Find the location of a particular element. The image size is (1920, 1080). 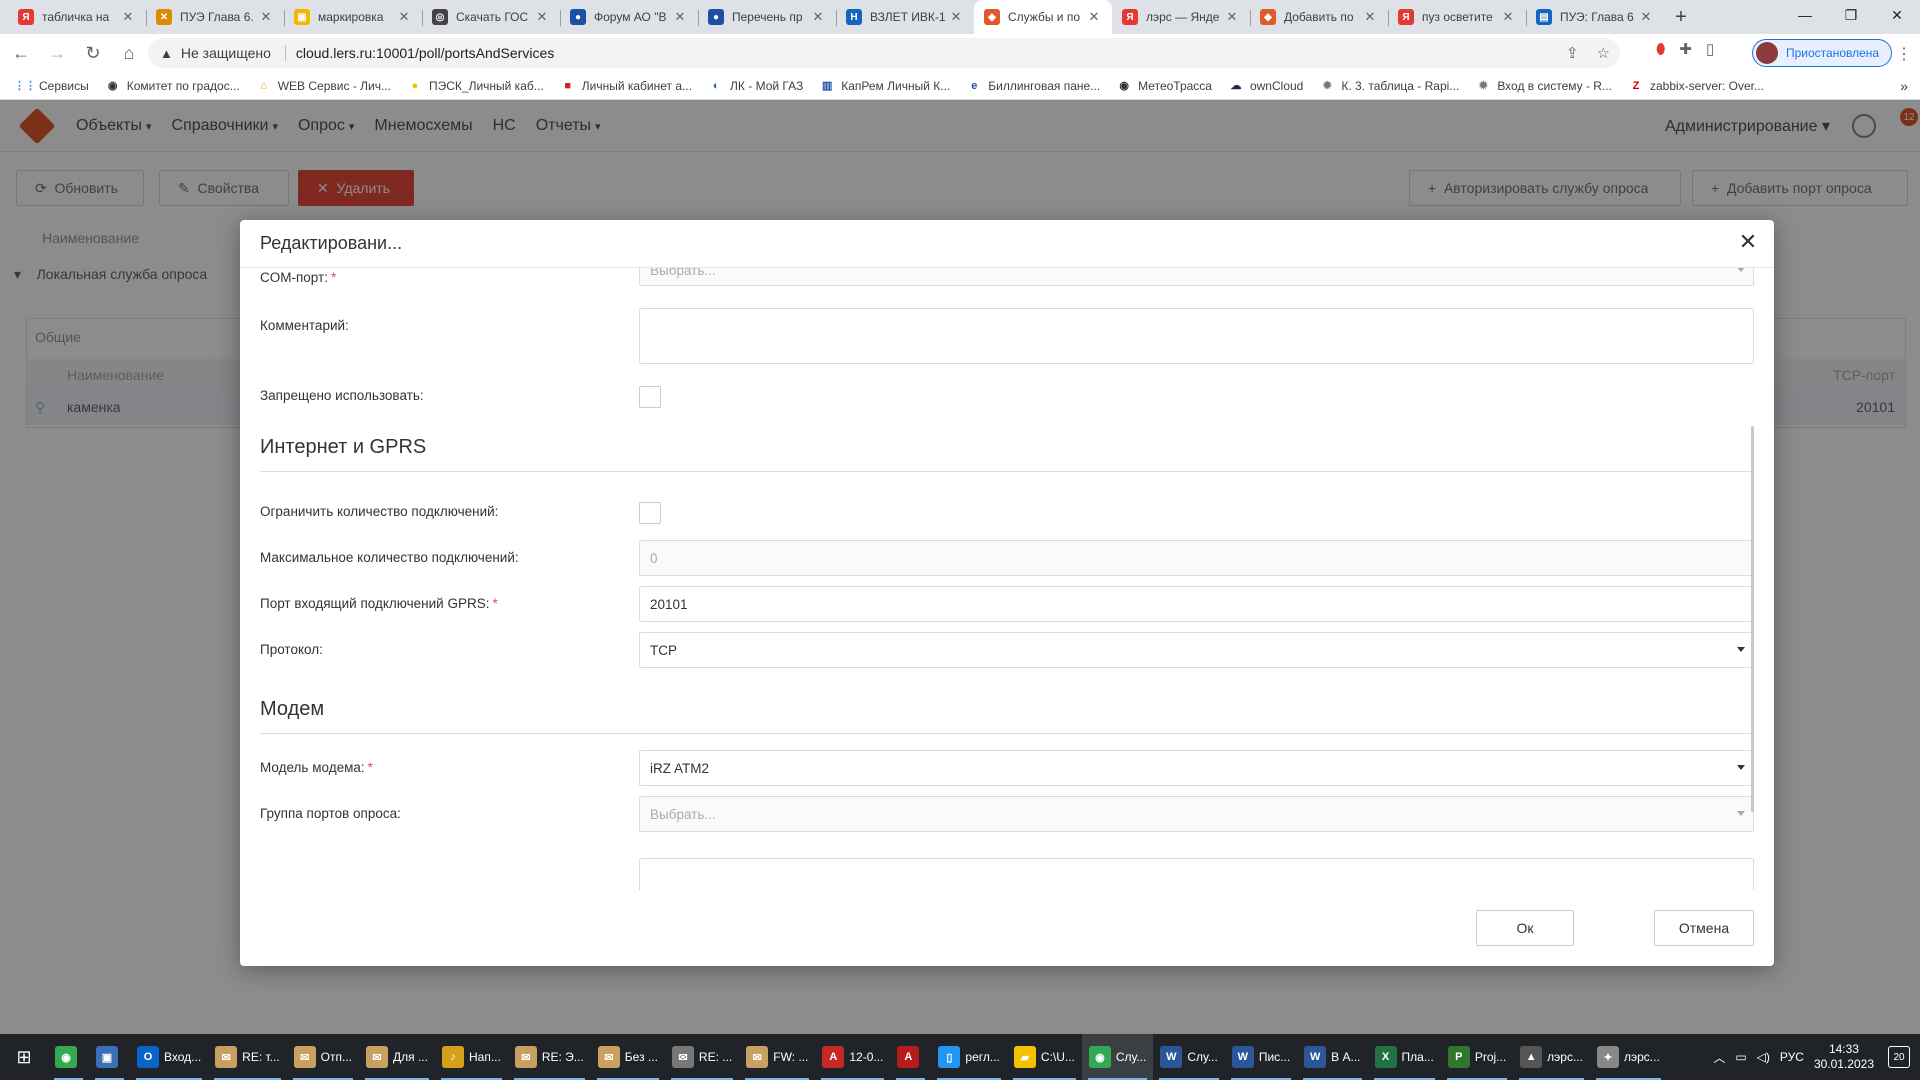

protocol-select: TCP is located at coordinates (1196, 650).